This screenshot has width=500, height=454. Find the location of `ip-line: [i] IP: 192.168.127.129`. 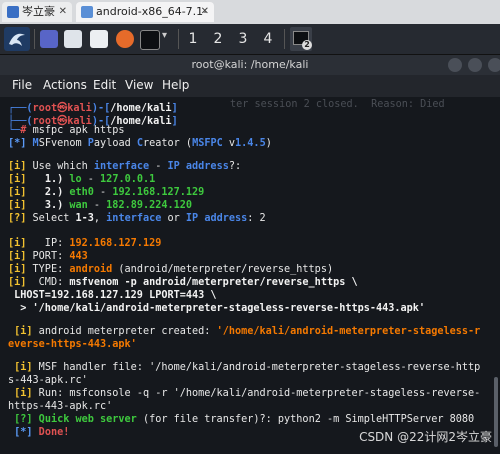

ip-line: [i] IP: 192.168.127.129 is located at coordinates (85, 243).